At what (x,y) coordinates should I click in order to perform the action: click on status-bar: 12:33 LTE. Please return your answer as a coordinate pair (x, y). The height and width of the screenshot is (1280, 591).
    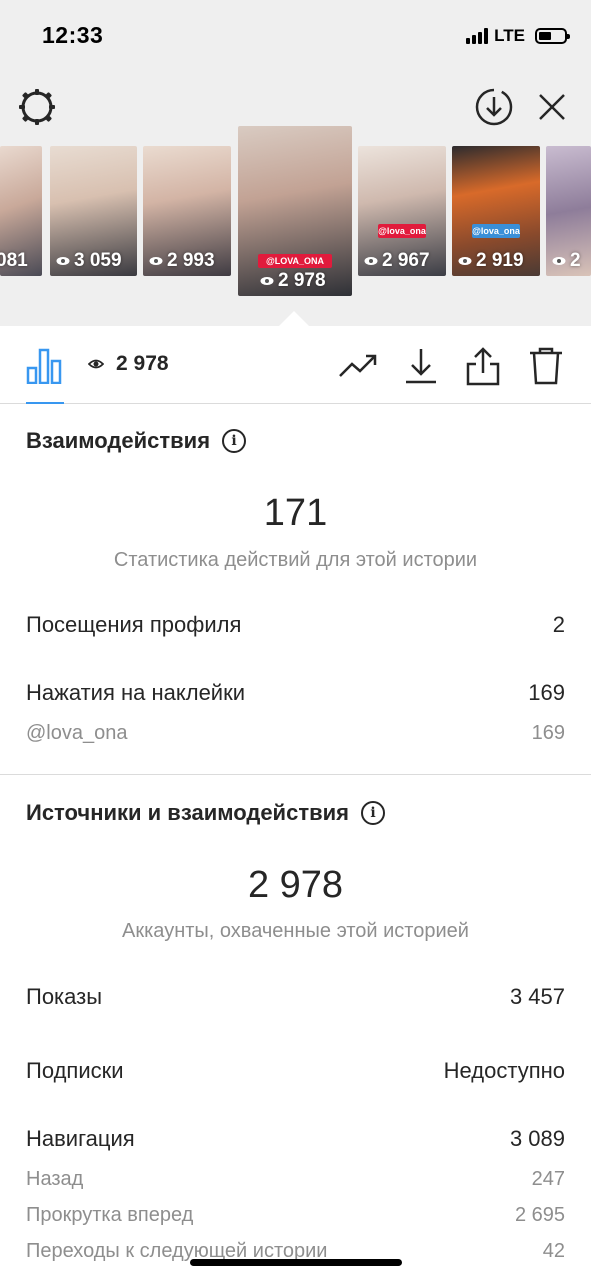
    Looking at the image, I should click on (295, 35).